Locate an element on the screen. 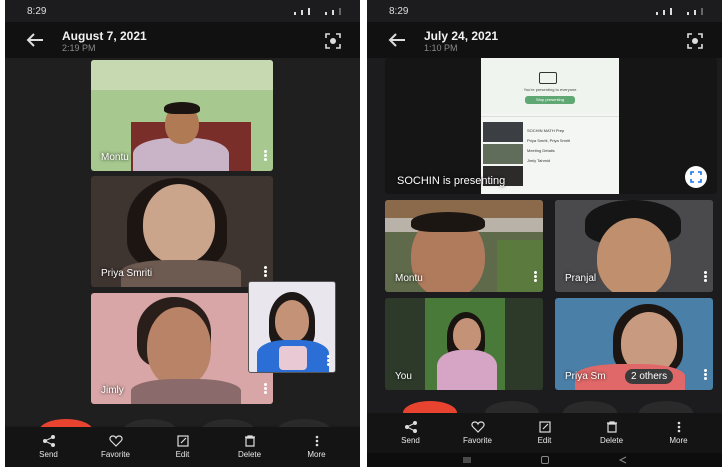  participant-name: Priya Smriti is located at coordinates (127, 273).